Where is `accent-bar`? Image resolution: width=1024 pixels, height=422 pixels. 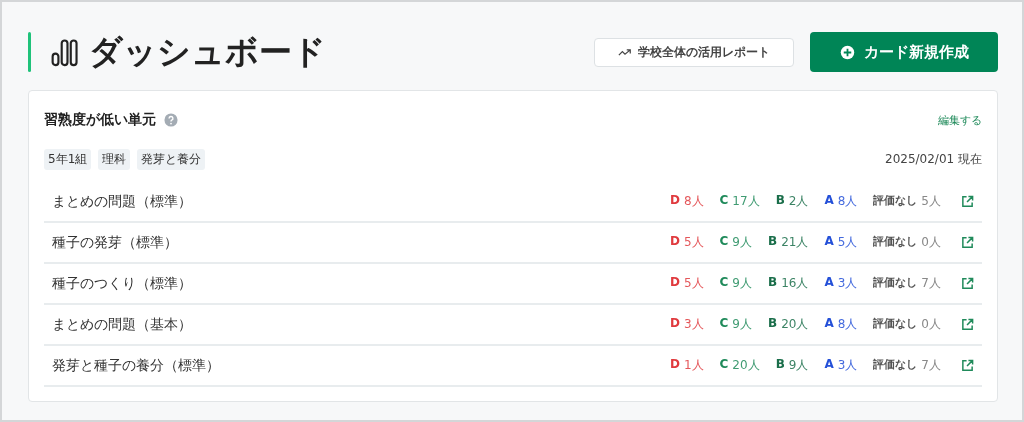 accent-bar is located at coordinates (29, 52).